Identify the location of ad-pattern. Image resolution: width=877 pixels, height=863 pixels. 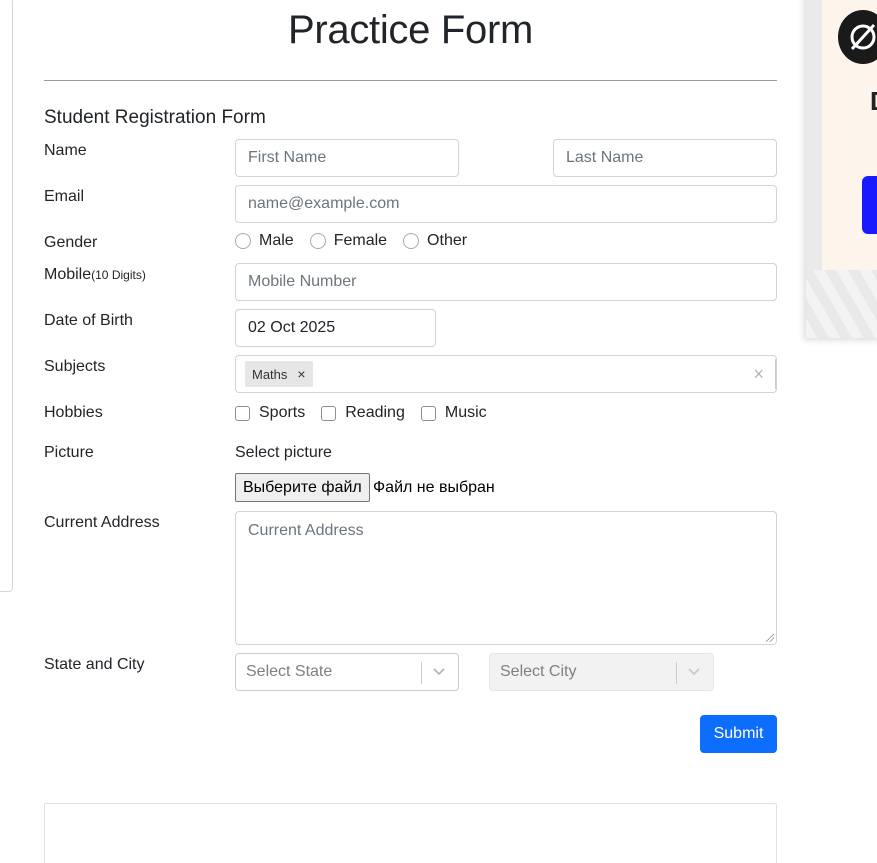
(841, 304).